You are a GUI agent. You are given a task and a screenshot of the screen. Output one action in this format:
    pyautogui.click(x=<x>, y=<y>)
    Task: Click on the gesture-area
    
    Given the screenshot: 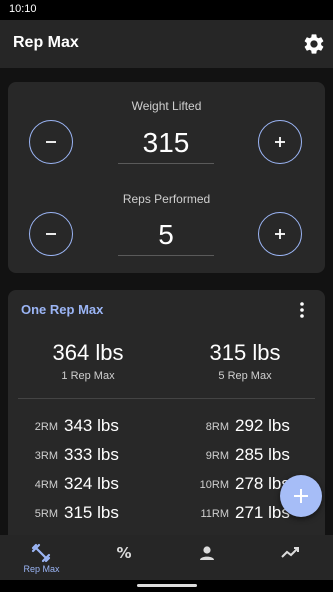 What is the action you would take?
    pyautogui.click(x=166, y=586)
    